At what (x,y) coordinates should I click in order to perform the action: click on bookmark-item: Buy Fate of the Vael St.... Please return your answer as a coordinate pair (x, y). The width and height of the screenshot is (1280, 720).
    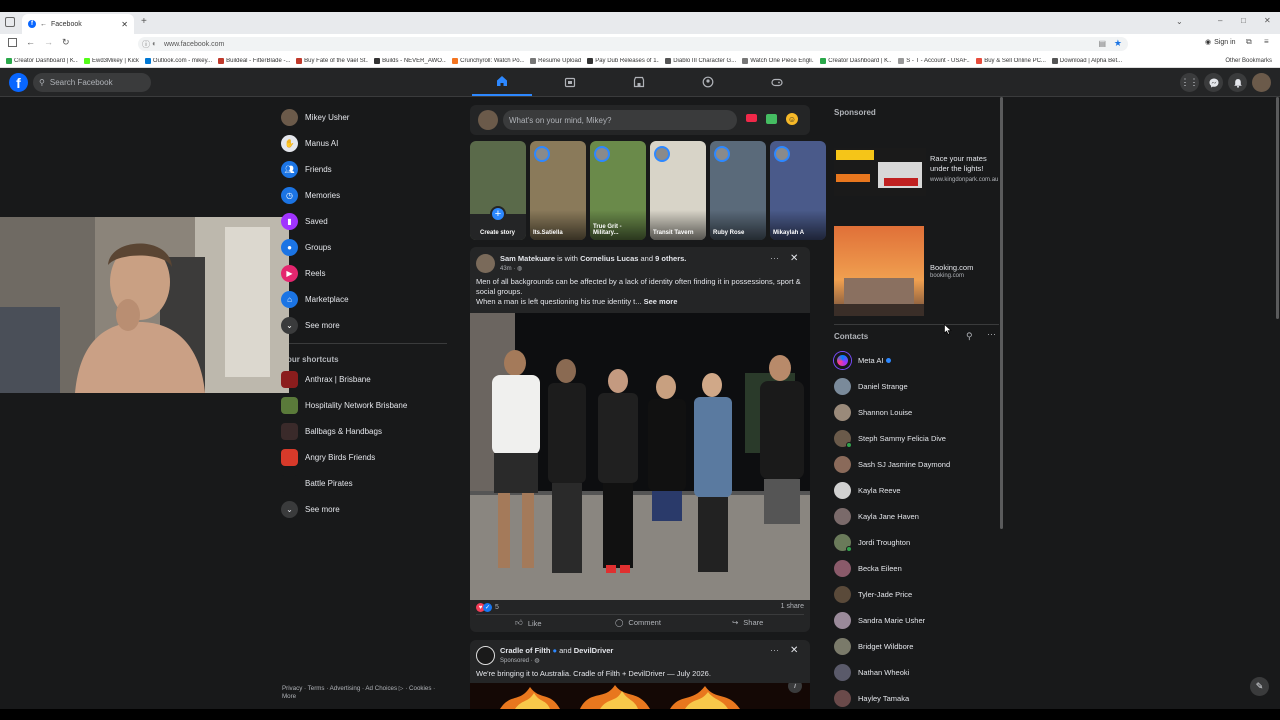
    Looking at the image, I should click on (332, 60).